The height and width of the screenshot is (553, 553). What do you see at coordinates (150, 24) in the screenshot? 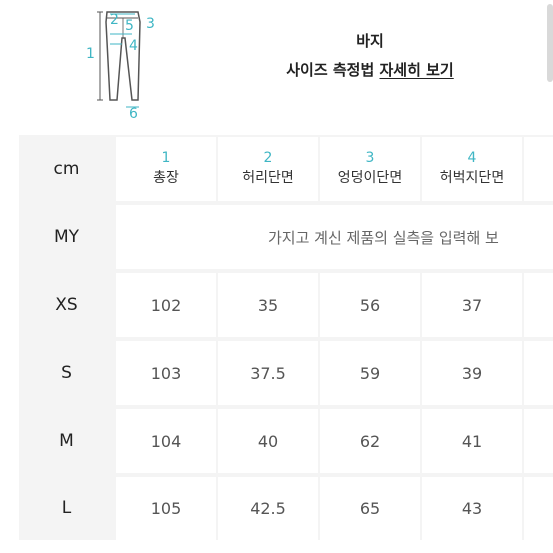
I see `figure-label-hip: 3` at bounding box center [150, 24].